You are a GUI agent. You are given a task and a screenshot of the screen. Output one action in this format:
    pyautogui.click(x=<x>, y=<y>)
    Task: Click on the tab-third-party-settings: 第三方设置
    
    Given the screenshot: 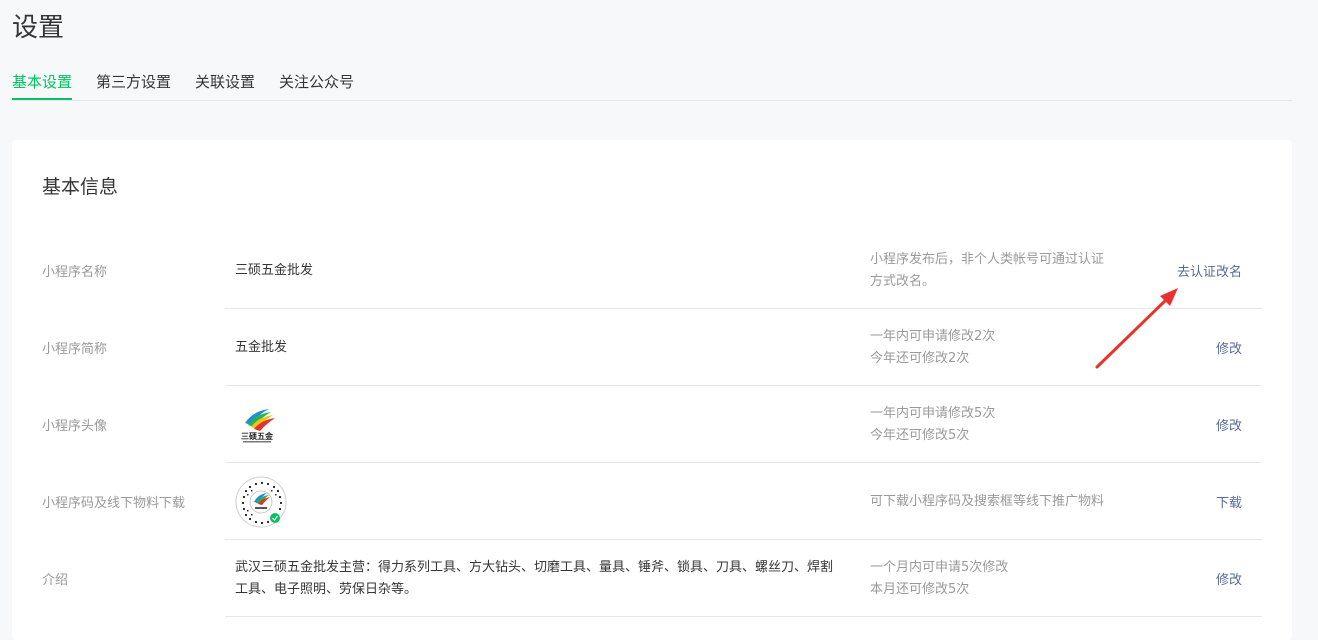 What is the action you would take?
    pyautogui.click(x=133, y=85)
    